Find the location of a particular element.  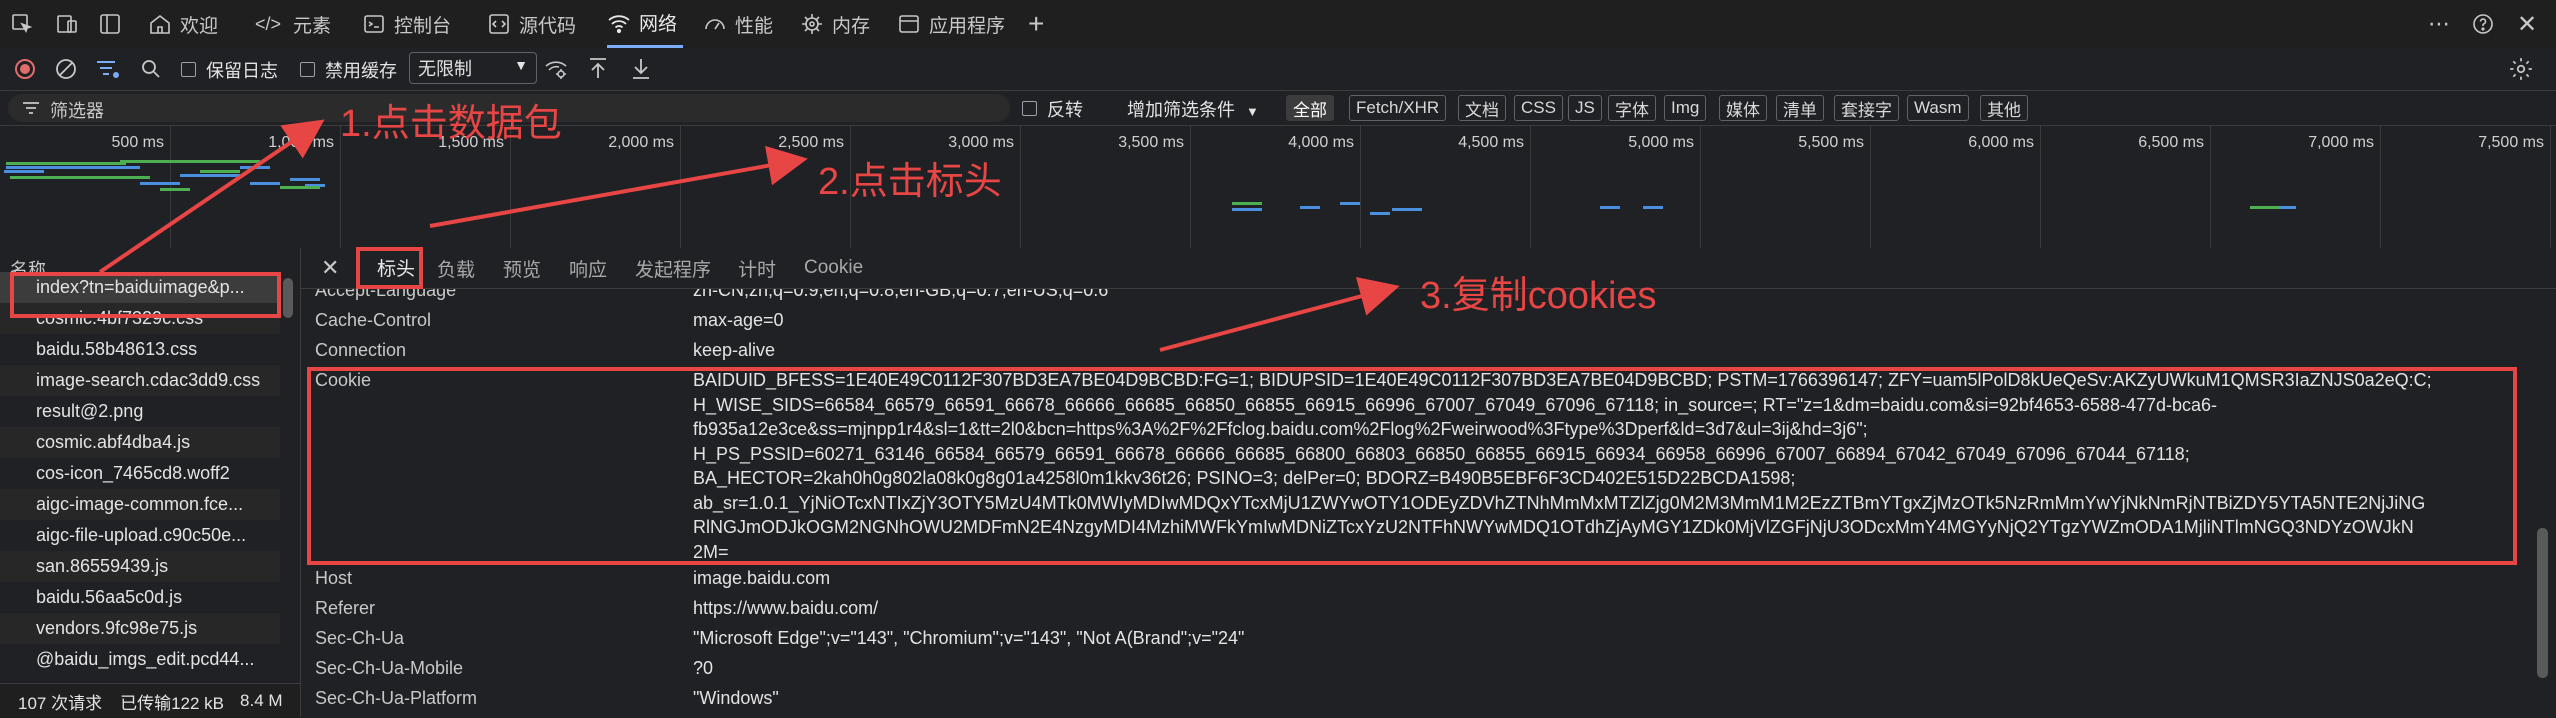

arrow-step1 is located at coordinates (211, 196).